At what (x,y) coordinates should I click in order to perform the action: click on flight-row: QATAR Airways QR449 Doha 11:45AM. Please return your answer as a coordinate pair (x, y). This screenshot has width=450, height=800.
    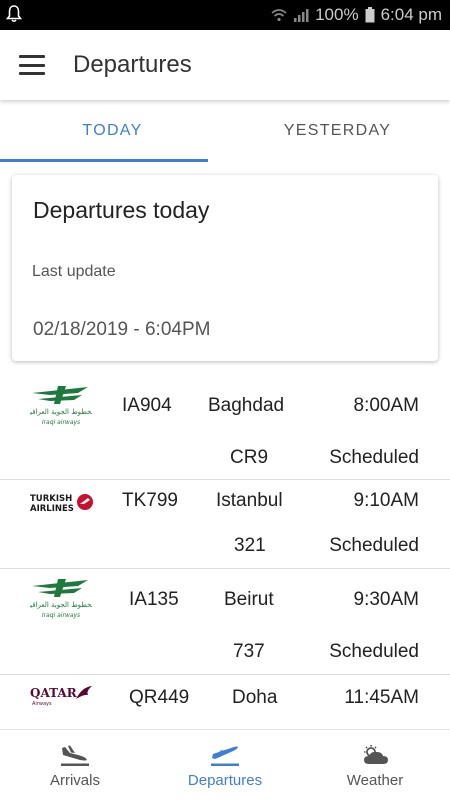
    Looking at the image, I should click on (225, 702).